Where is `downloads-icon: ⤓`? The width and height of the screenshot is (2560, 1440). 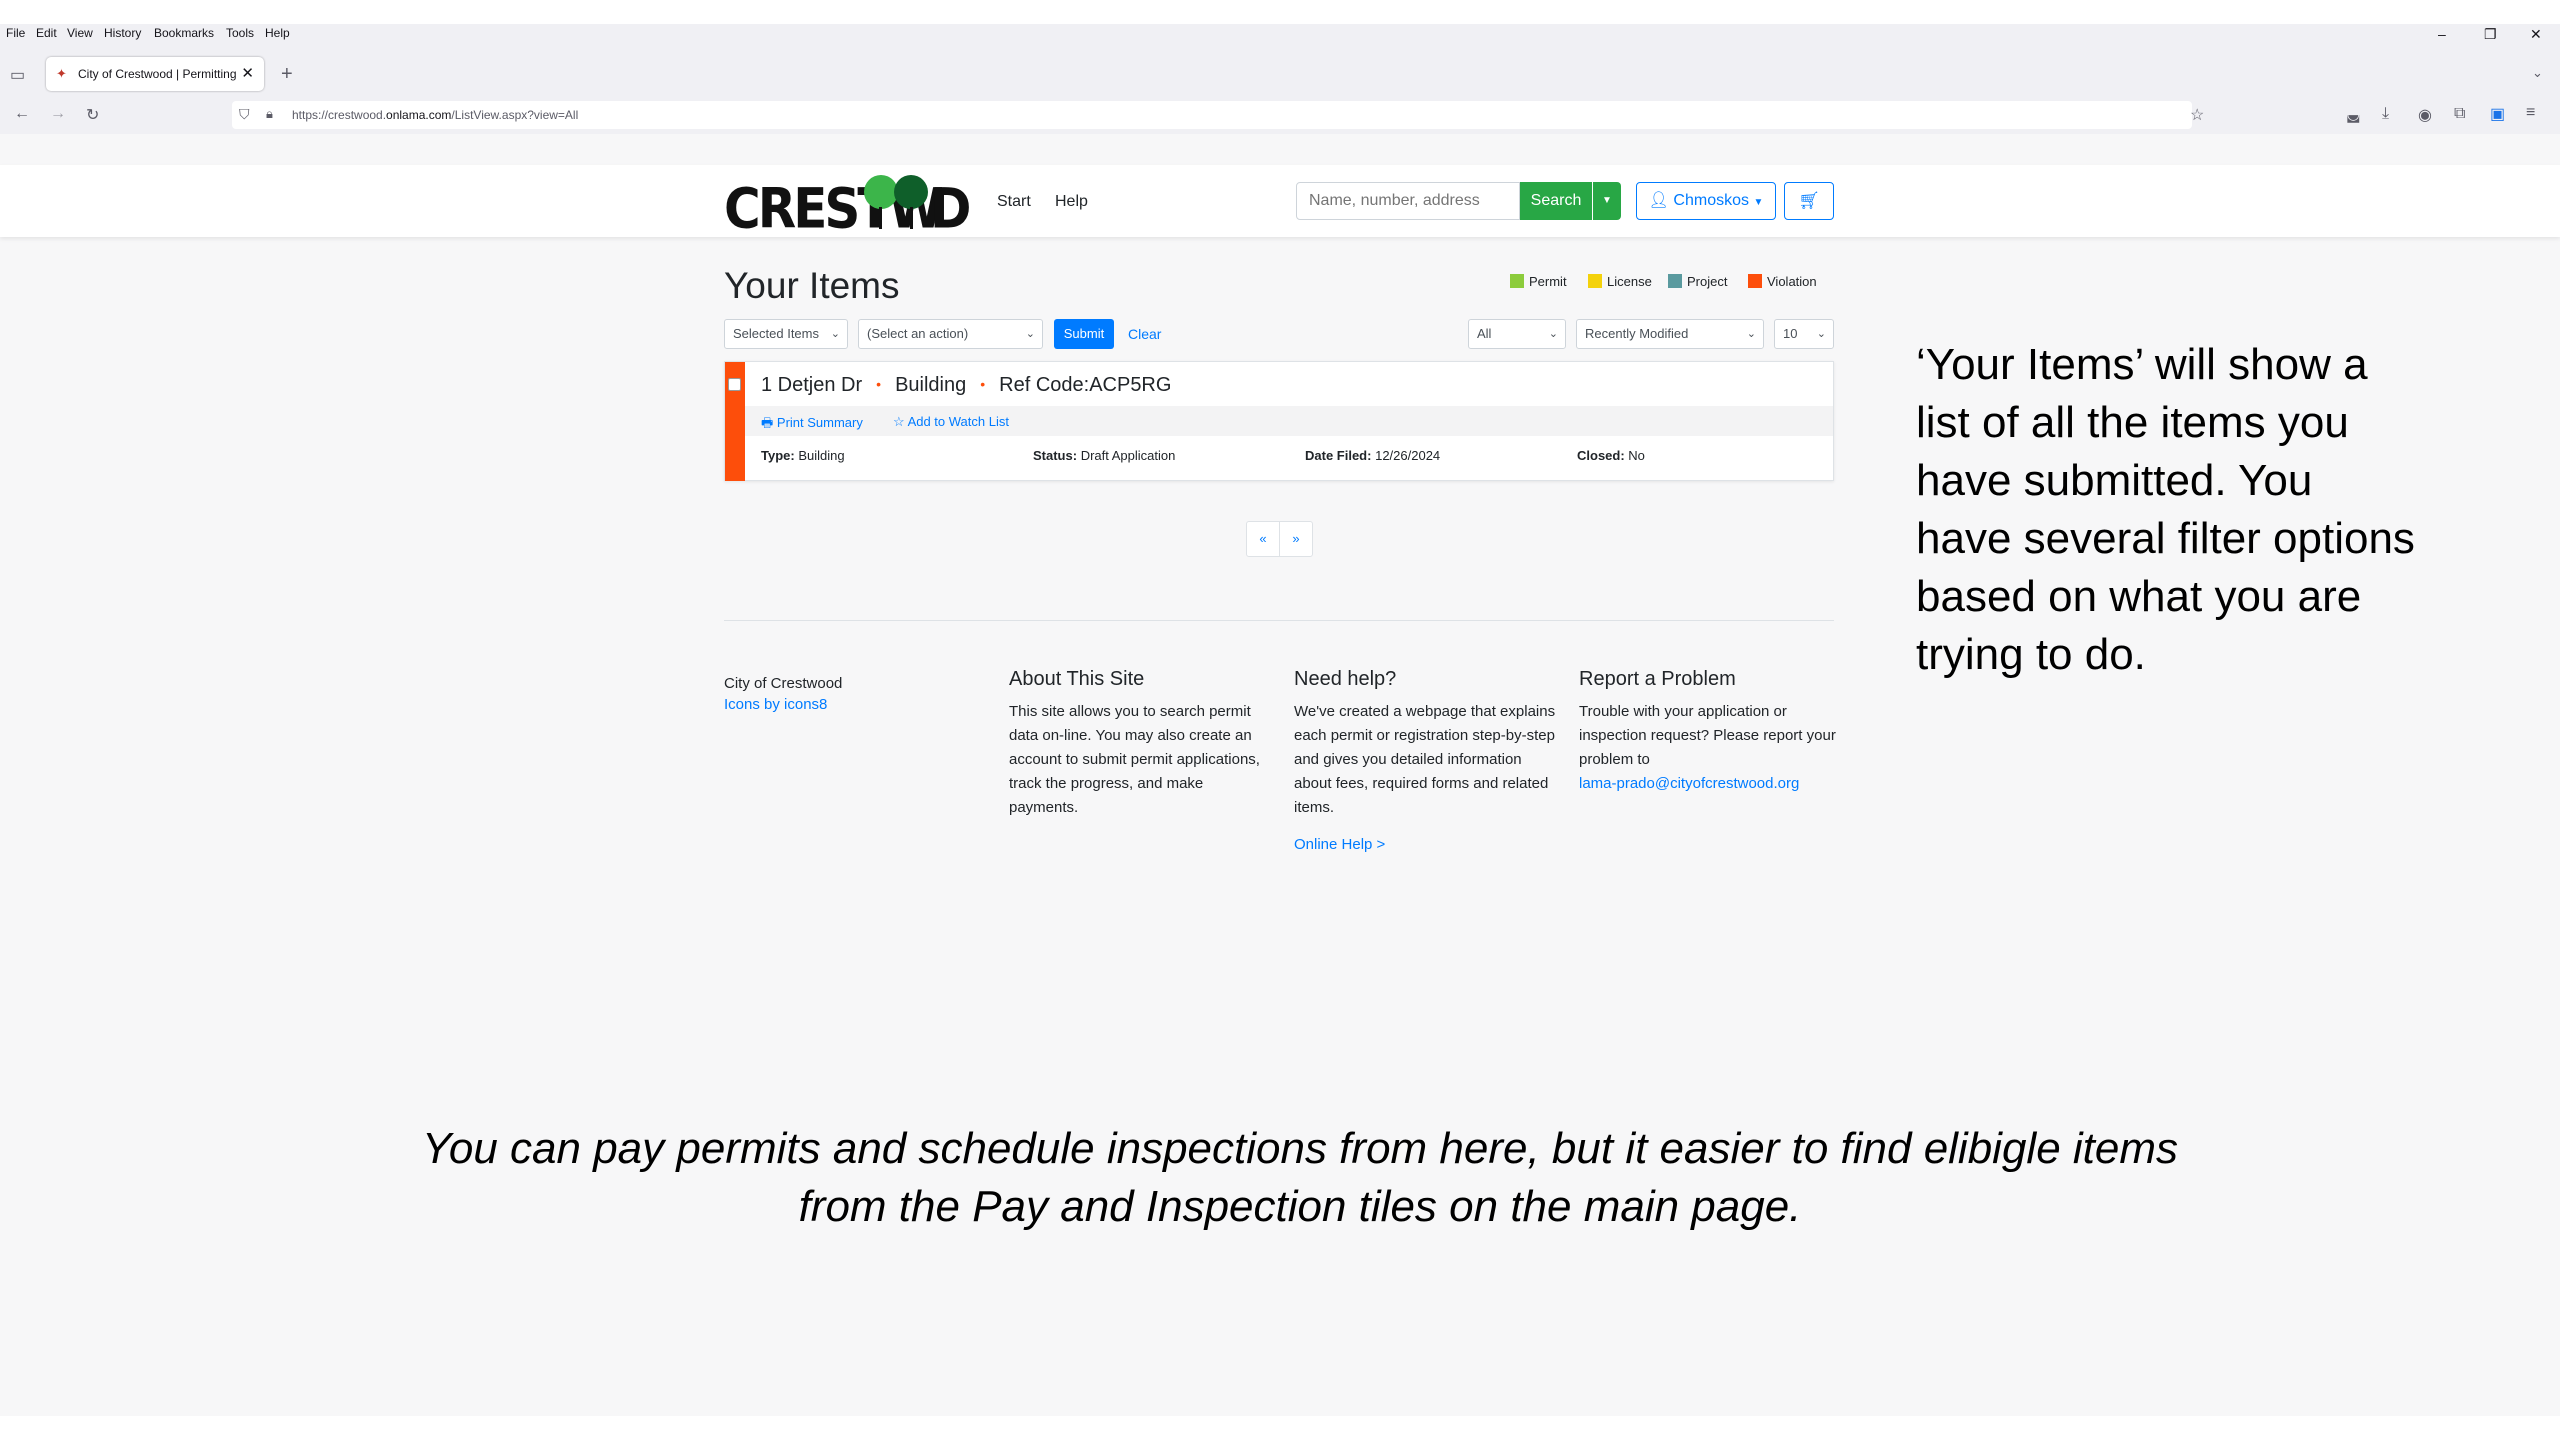
downloads-icon: ⤓ is located at coordinates (2385, 114).